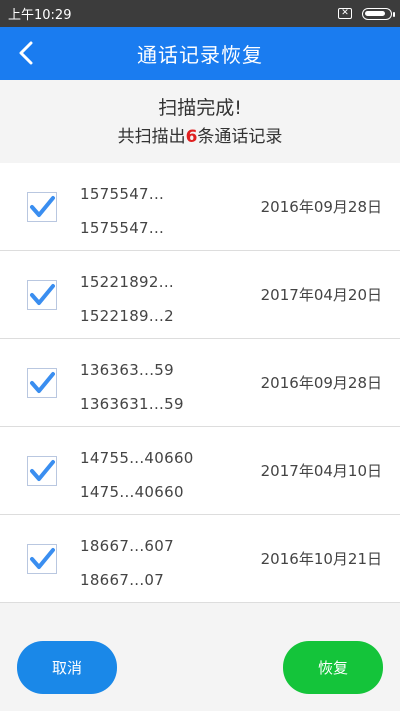 This screenshot has height=711, width=400. I want to click on call-record-row: 14755...40660 1475...40660 2017年04月10日, so click(200, 471).